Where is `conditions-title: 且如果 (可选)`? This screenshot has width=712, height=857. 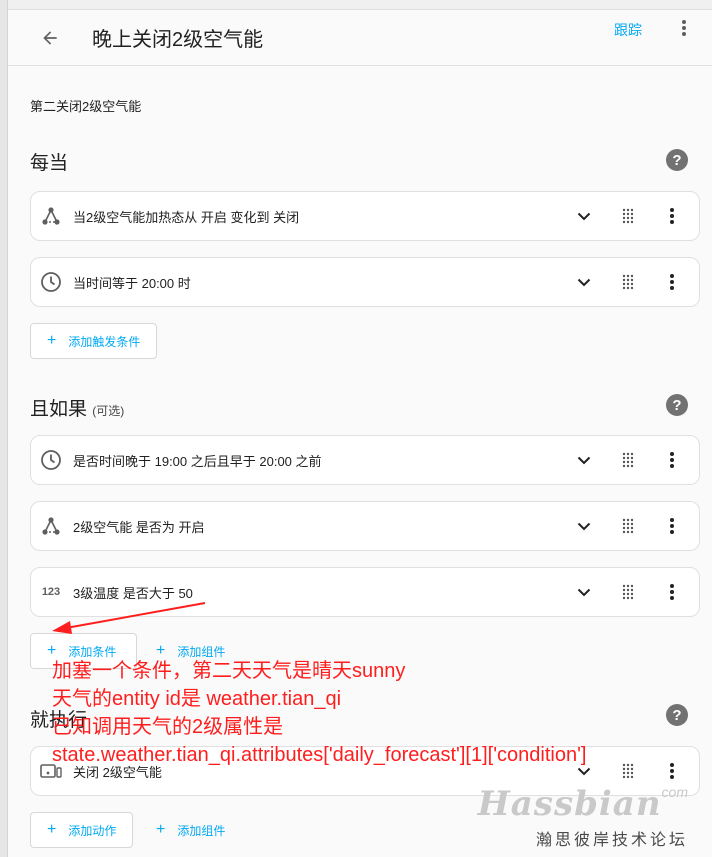
conditions-title: 且如果 (可选) is located at coordinates (77, 407).